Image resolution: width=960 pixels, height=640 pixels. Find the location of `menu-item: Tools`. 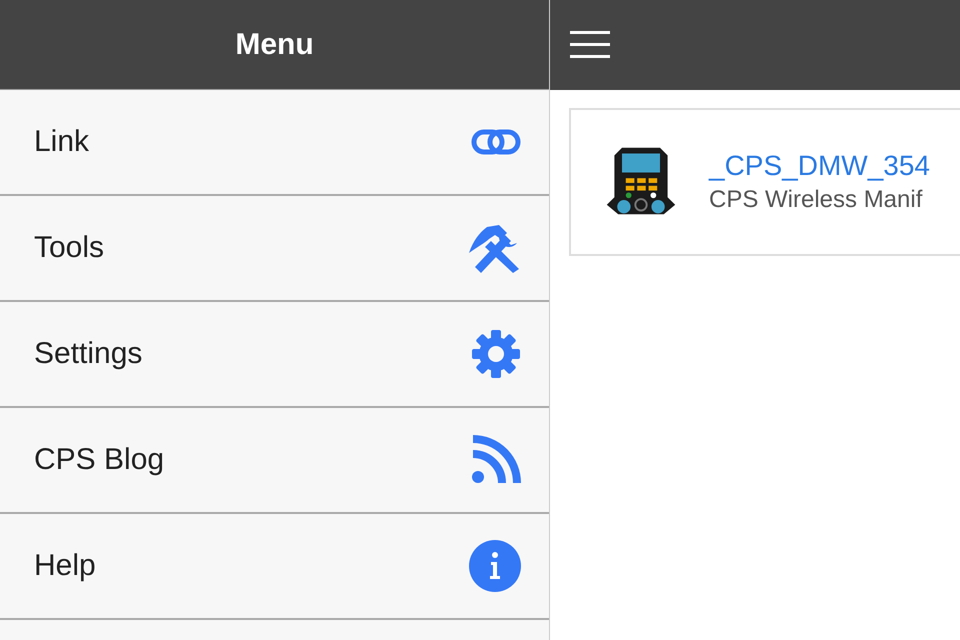

menu-item: Tools is located at coordinates (274, 249).